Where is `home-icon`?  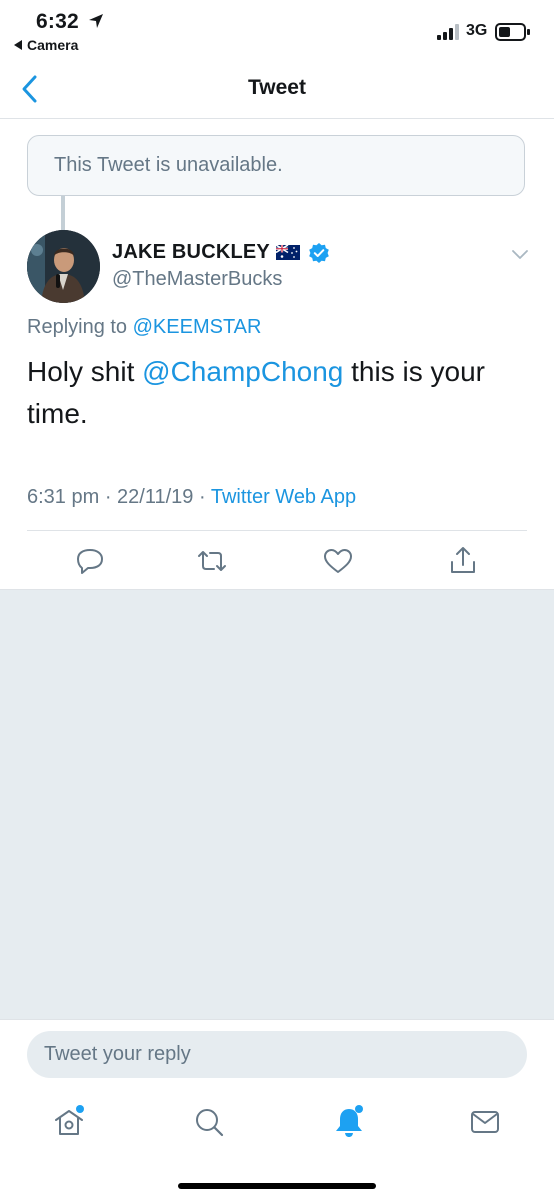
home-icon is located at coordinates (69, 1120).